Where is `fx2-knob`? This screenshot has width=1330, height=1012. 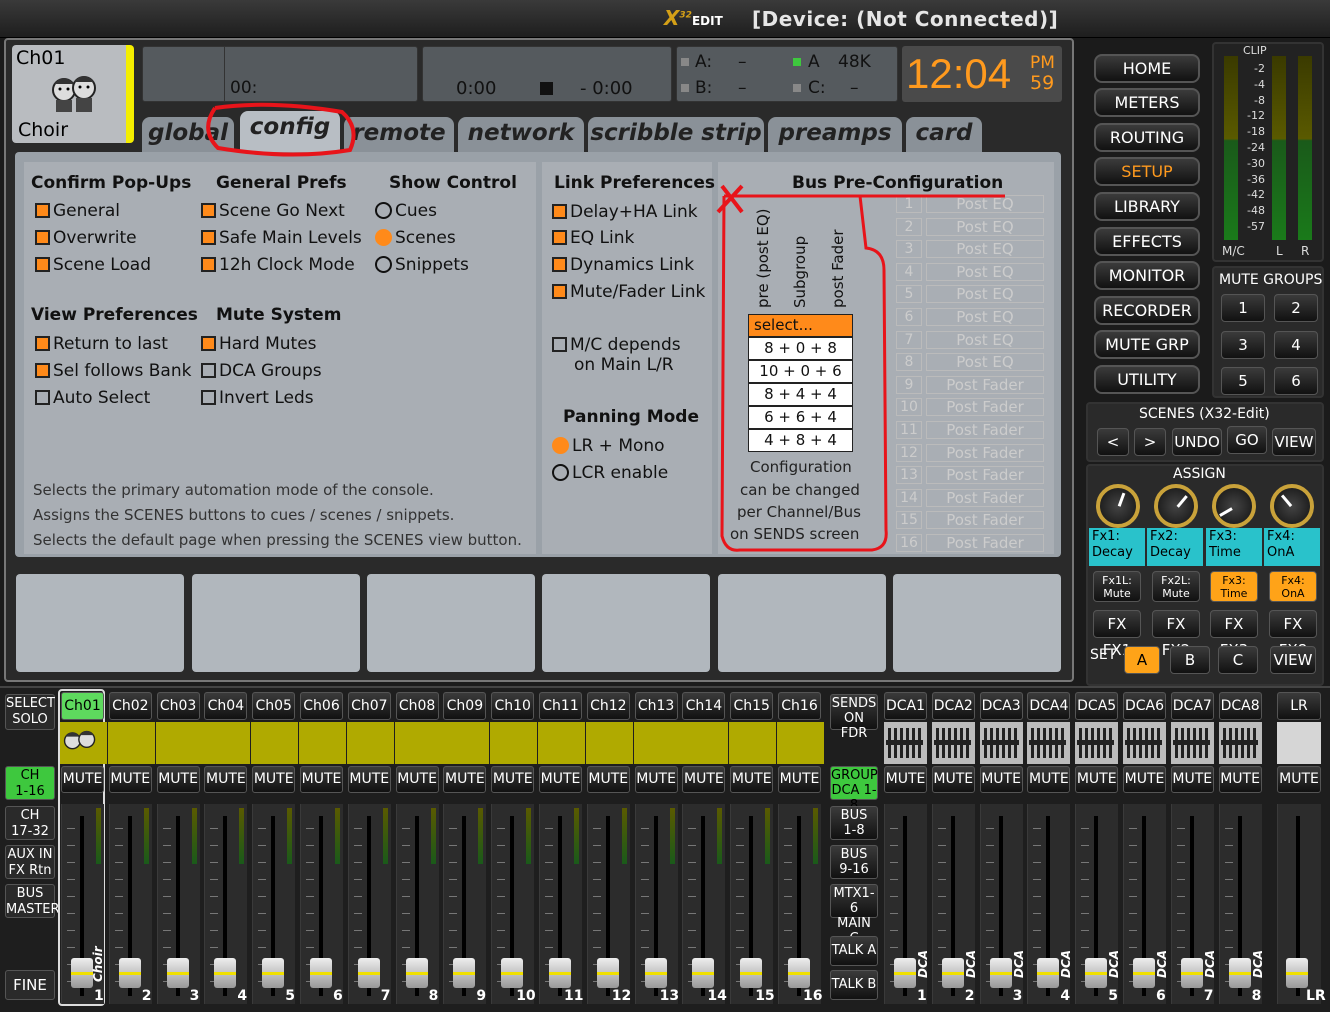 fx2-knob is located at coordinates (1176, 506).